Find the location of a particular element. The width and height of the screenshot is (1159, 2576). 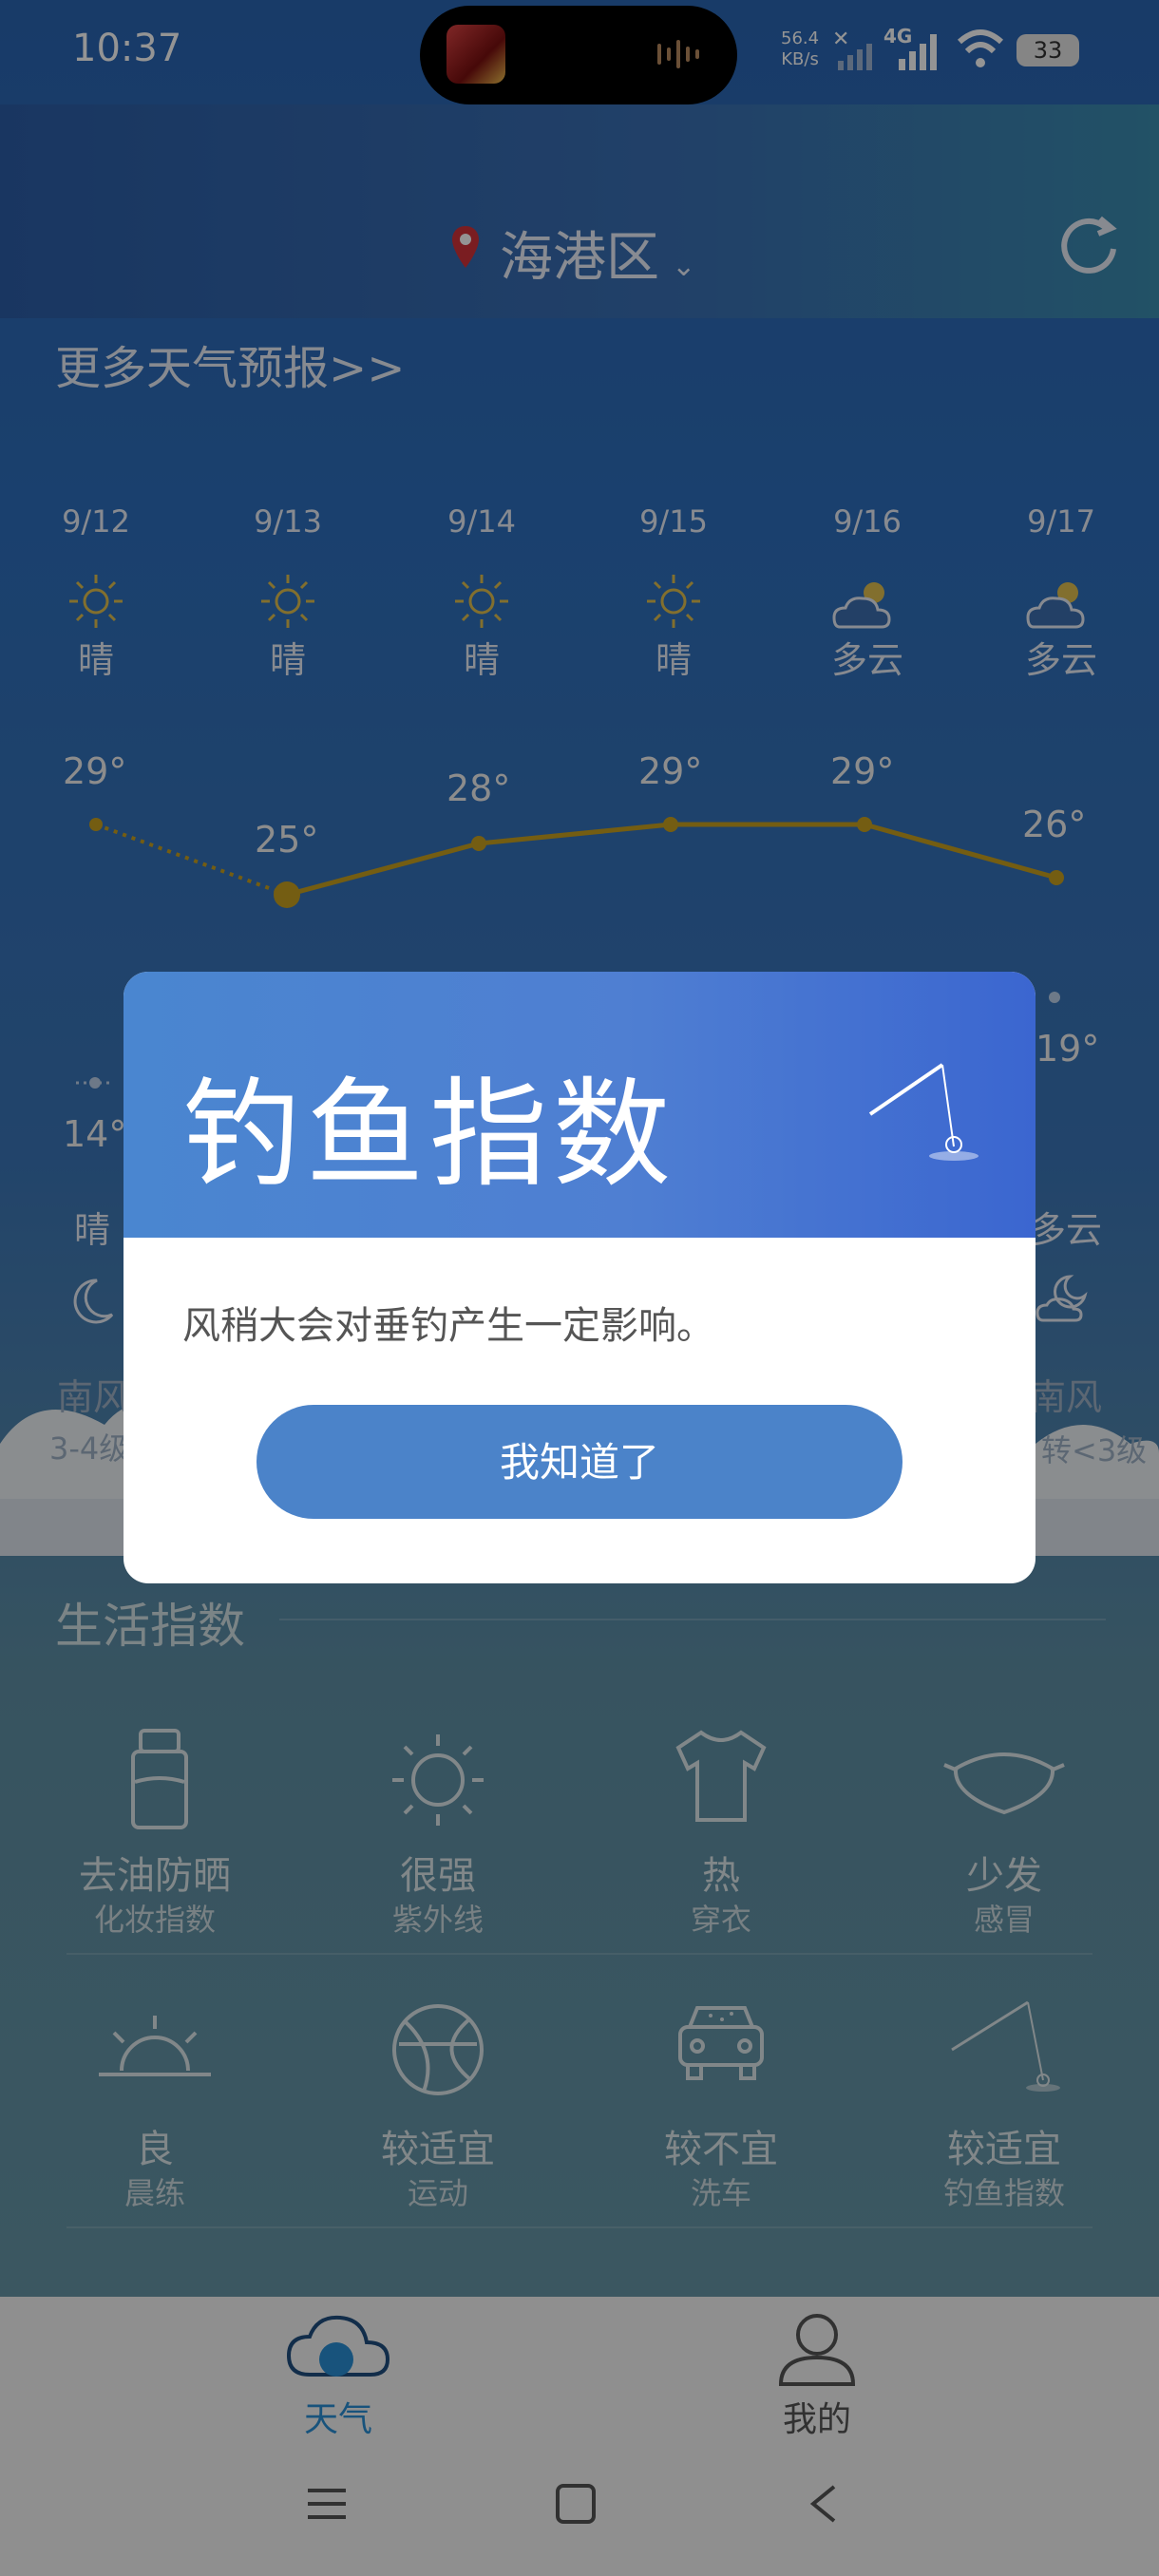

dialog-title: 钓鱼指数 is located at coordinates (429, 1135).